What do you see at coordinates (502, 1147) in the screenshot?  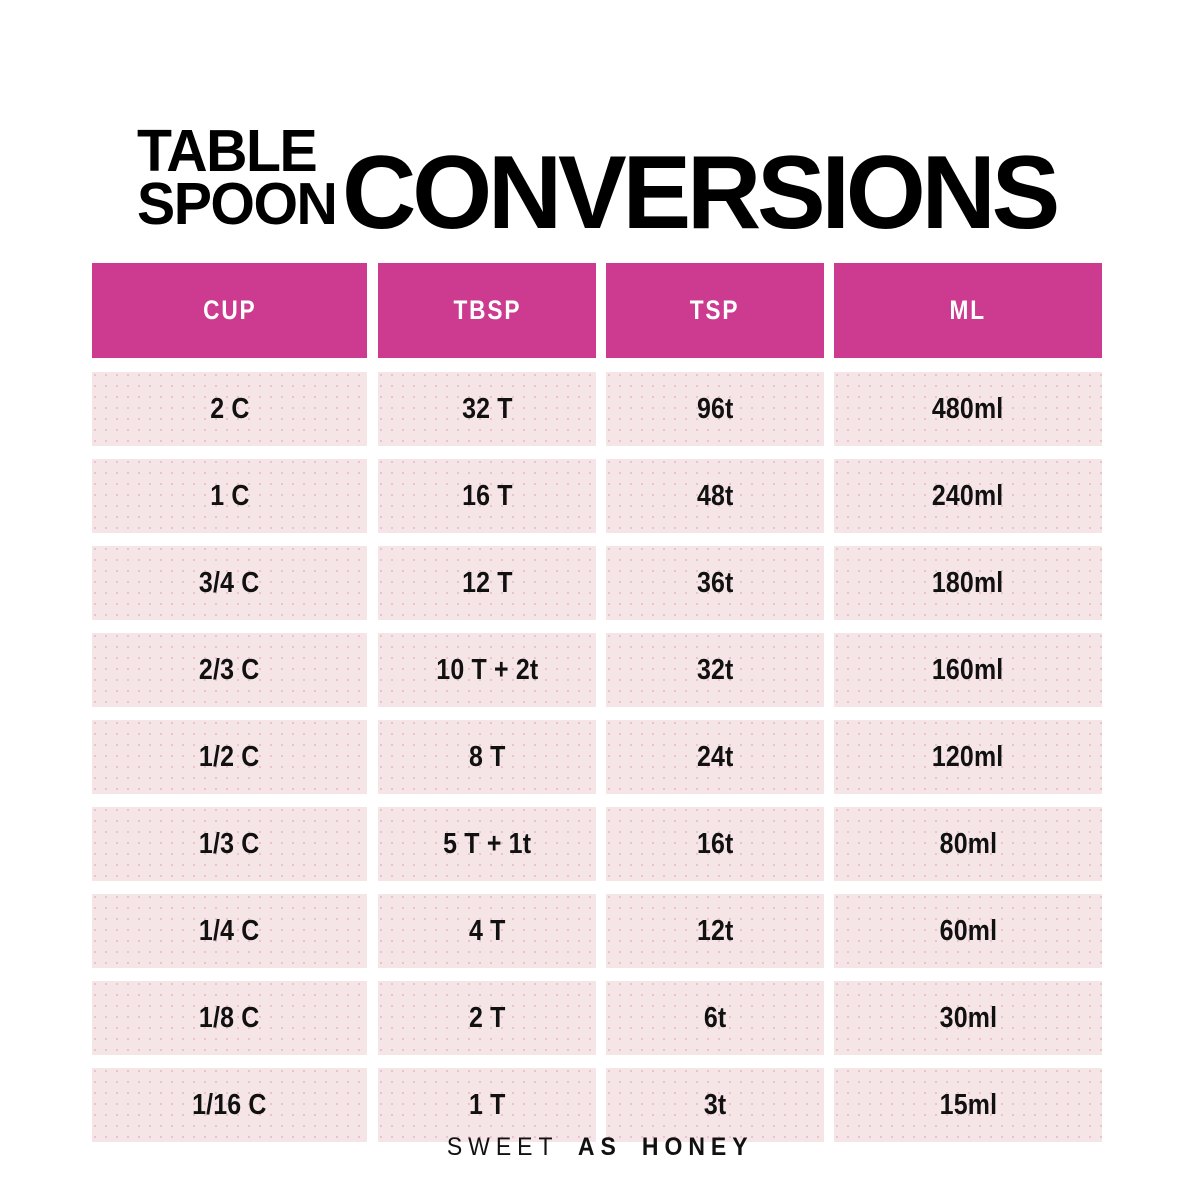 I see `brand-word-sweet: SWEET` at bounding box center [502, 1147].